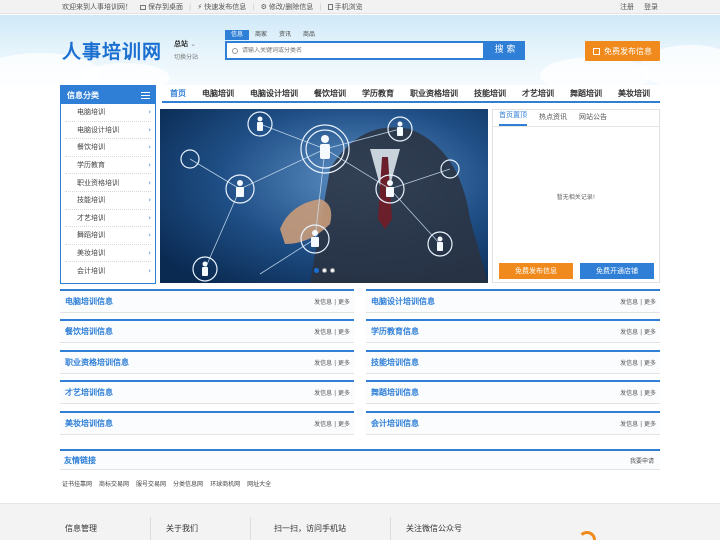 The image size is (720, 540). I want to click on welcome-text: 欢迎来到人事培训网！, so click(97, 7).